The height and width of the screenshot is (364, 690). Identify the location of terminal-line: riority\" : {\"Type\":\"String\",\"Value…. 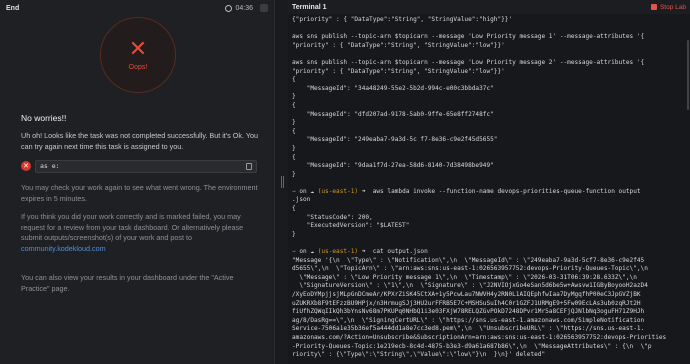
(419, 355).